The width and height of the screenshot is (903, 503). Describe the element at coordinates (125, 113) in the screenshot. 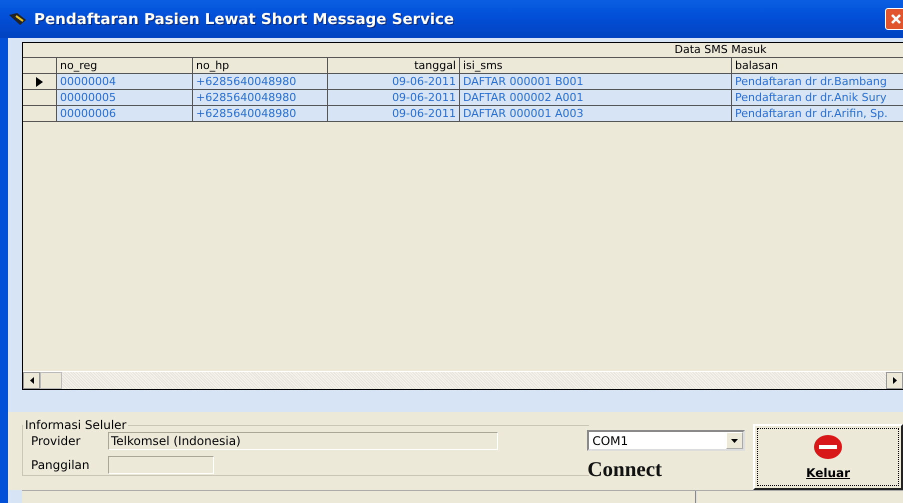

I see `table-cell: 00000006` at that location.